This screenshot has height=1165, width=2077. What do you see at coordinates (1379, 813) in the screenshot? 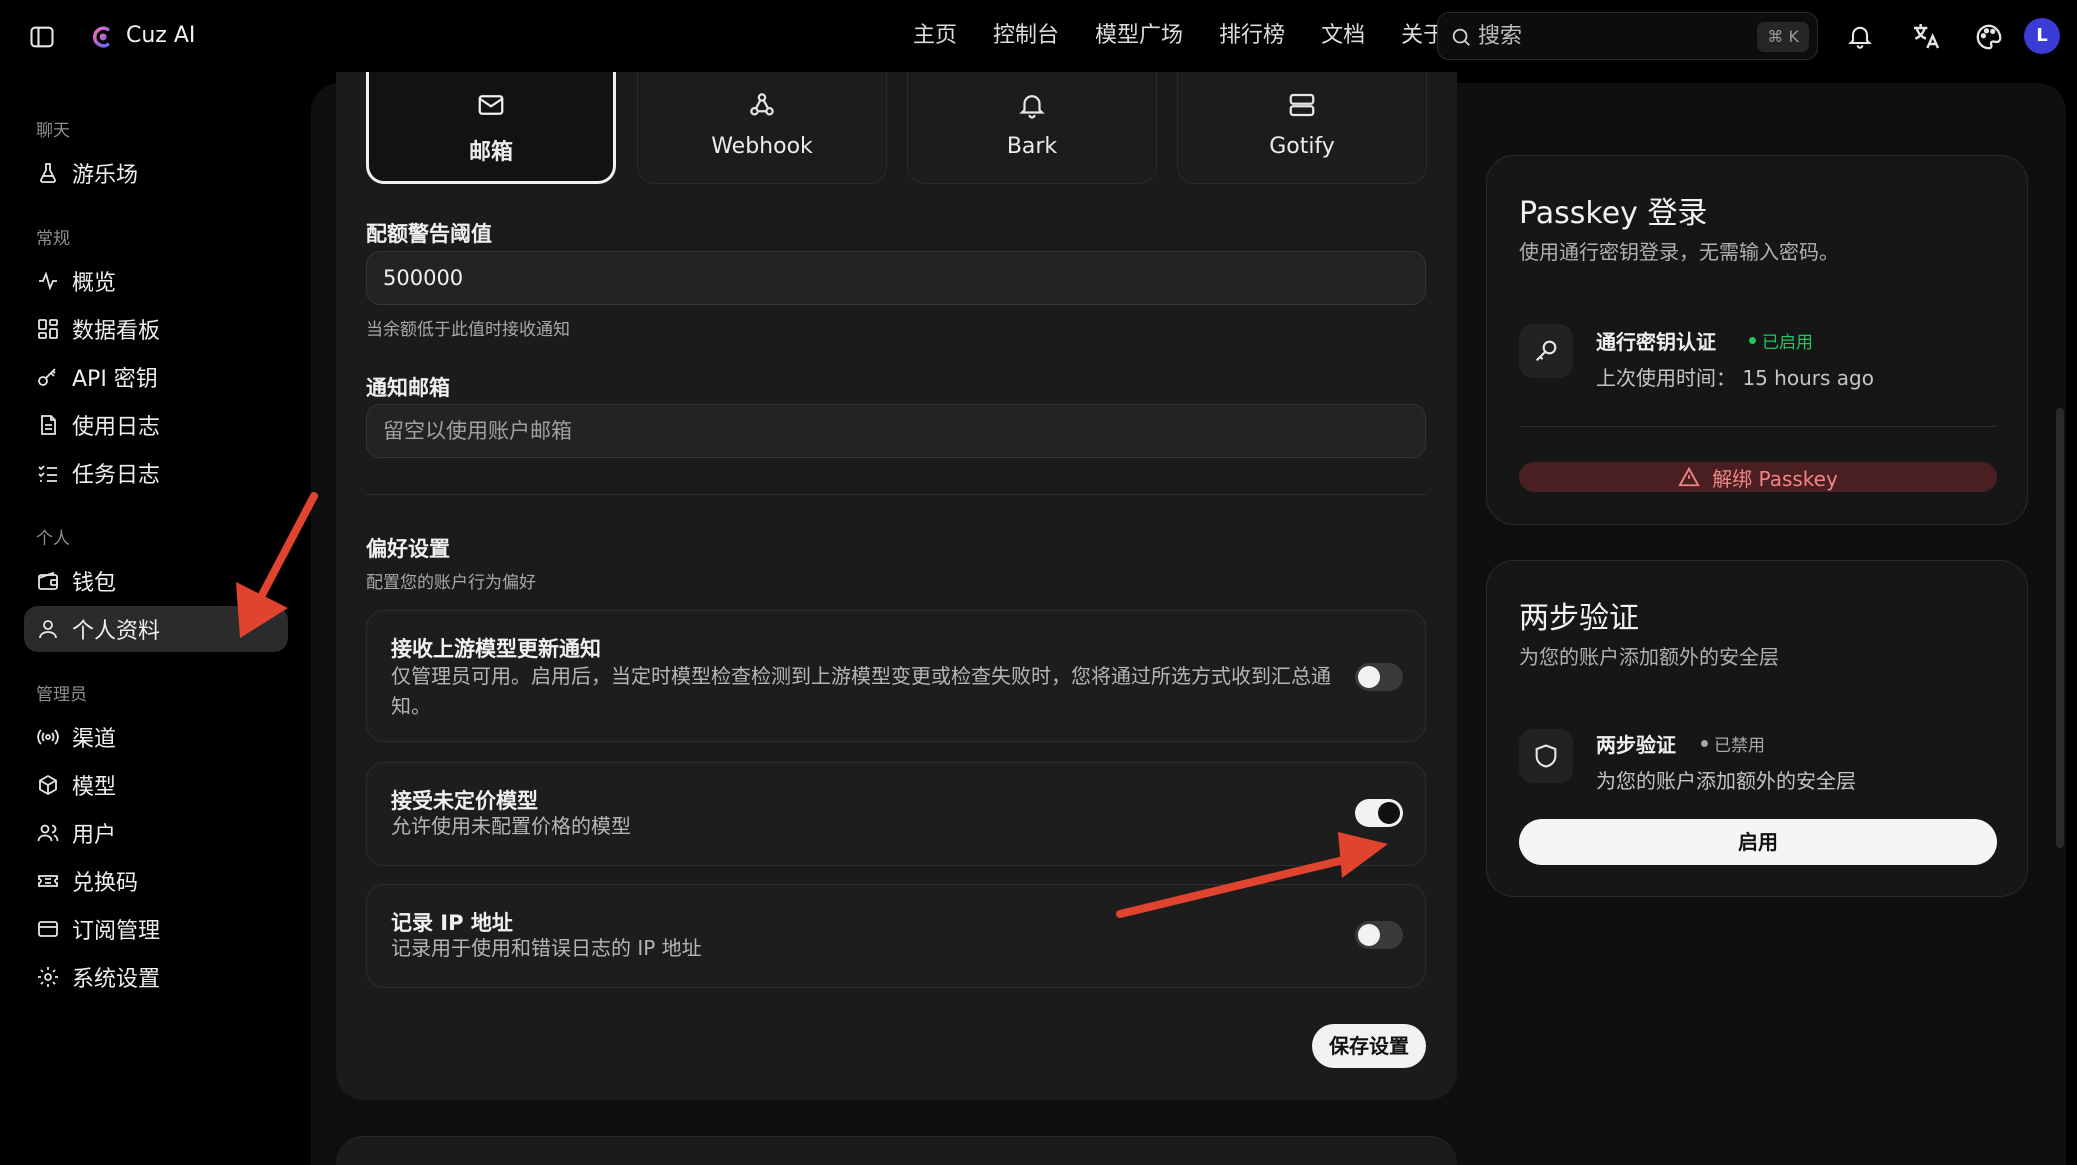
I see `accept-unpriced-toggle` at bounding box center [1379, 813].